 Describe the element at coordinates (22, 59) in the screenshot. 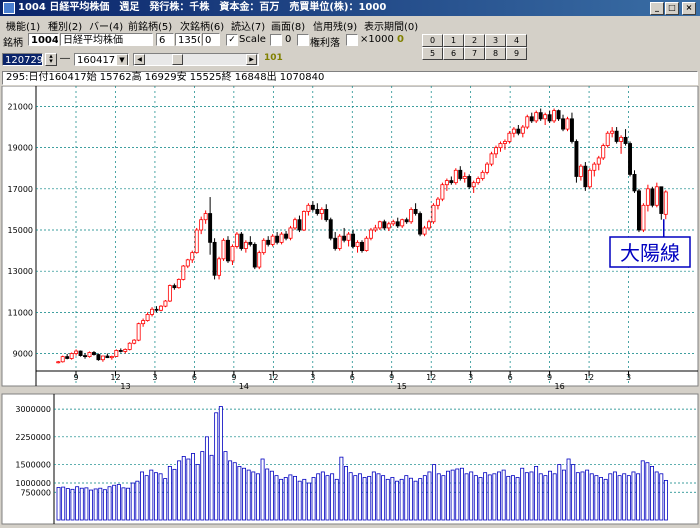

I see `date-from-field: 120729` at that location.